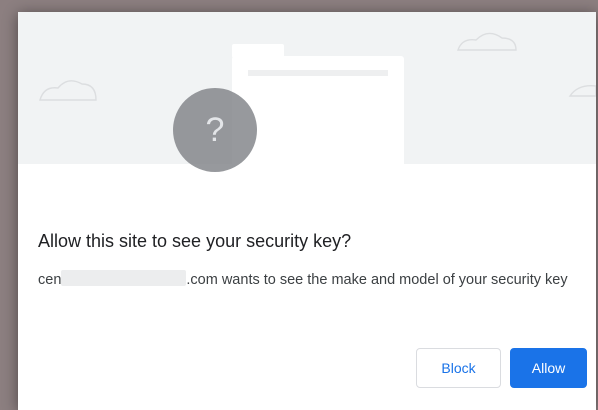 The width and height of the screenshot is (598, 410). What do you see at coordinates (318, 126) in the screenshot?
I see `browser-window-graphic` at bounding box center [318, 126].